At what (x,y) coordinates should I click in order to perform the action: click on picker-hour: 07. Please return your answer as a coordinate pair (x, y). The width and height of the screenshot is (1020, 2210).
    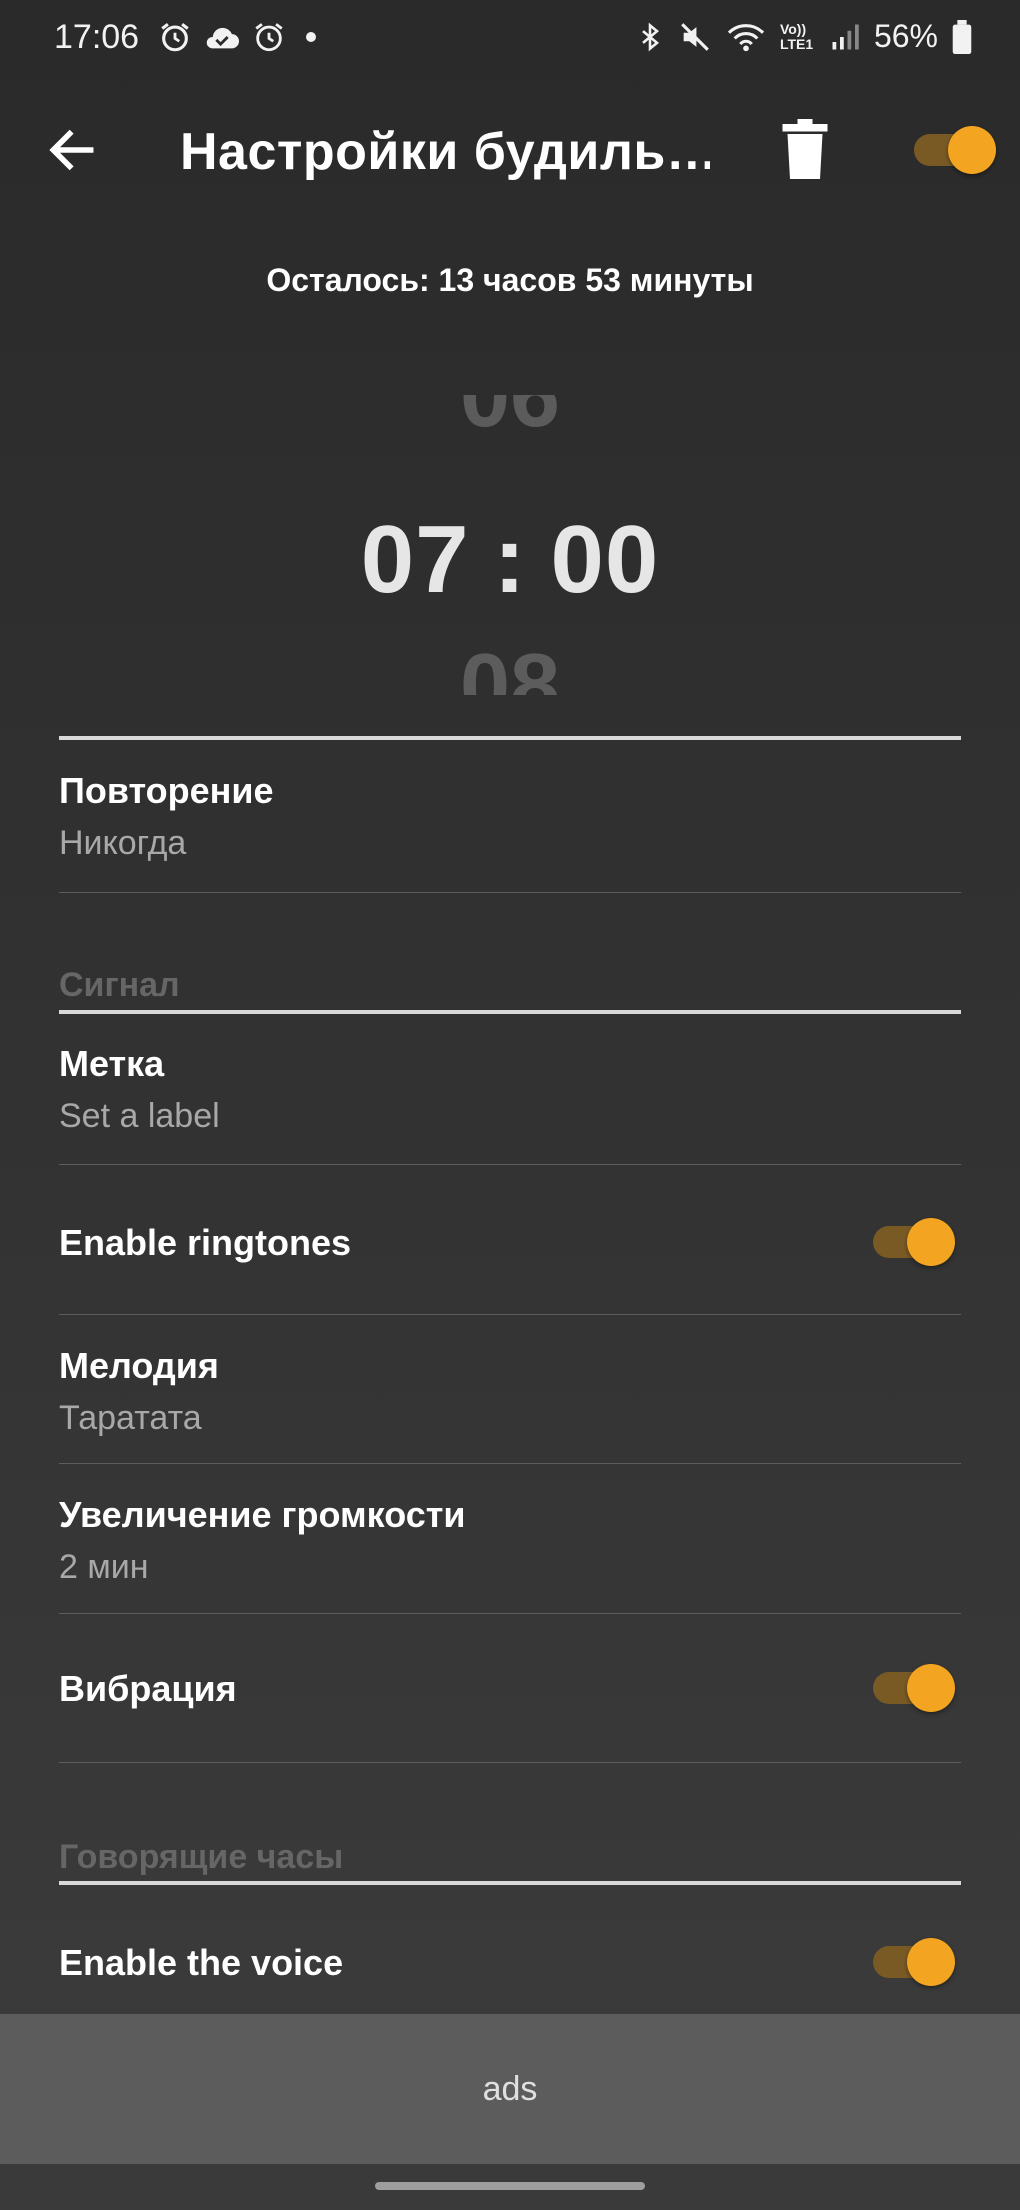
    Looking at the image, I should click on (415, 559).